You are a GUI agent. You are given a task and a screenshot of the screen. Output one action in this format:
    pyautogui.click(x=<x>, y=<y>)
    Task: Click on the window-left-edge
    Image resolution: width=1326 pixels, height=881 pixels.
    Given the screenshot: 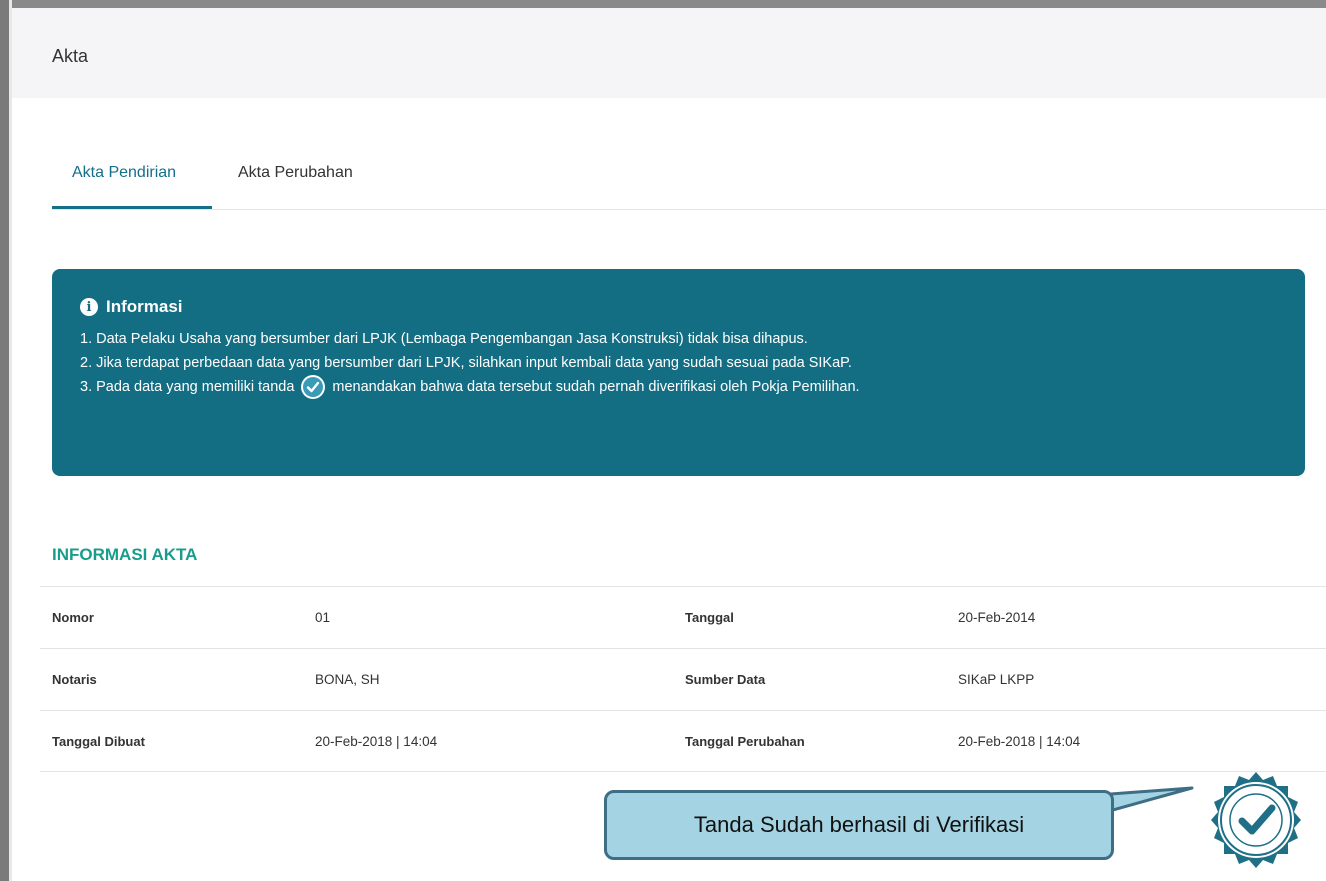 What is the action you would take?
    pyautogui.click(x=4, y=440)
    